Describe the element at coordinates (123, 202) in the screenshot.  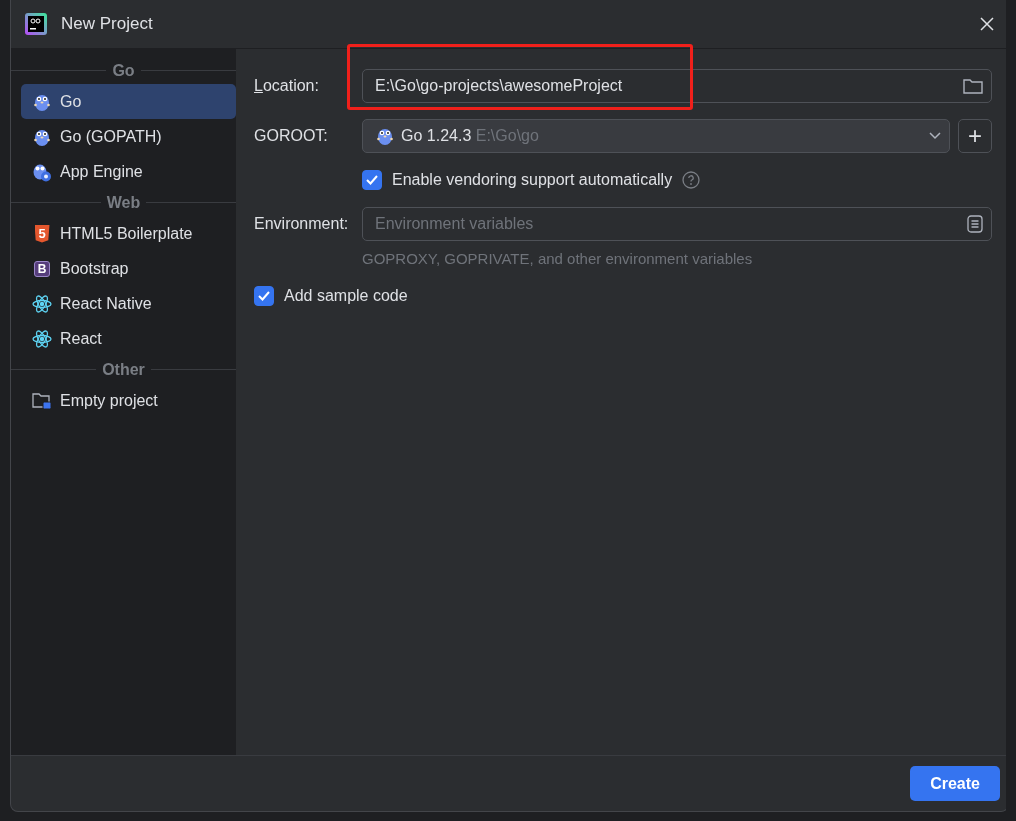
I see `group-heading: Web` at that location.